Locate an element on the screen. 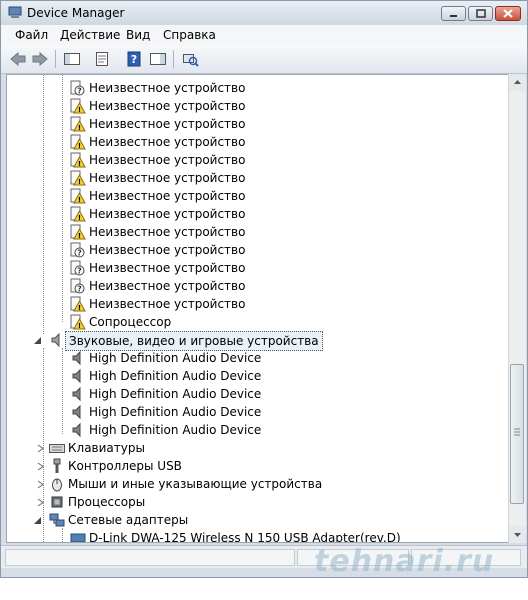  network-adapter-icon is located at coordinates (57, 520).